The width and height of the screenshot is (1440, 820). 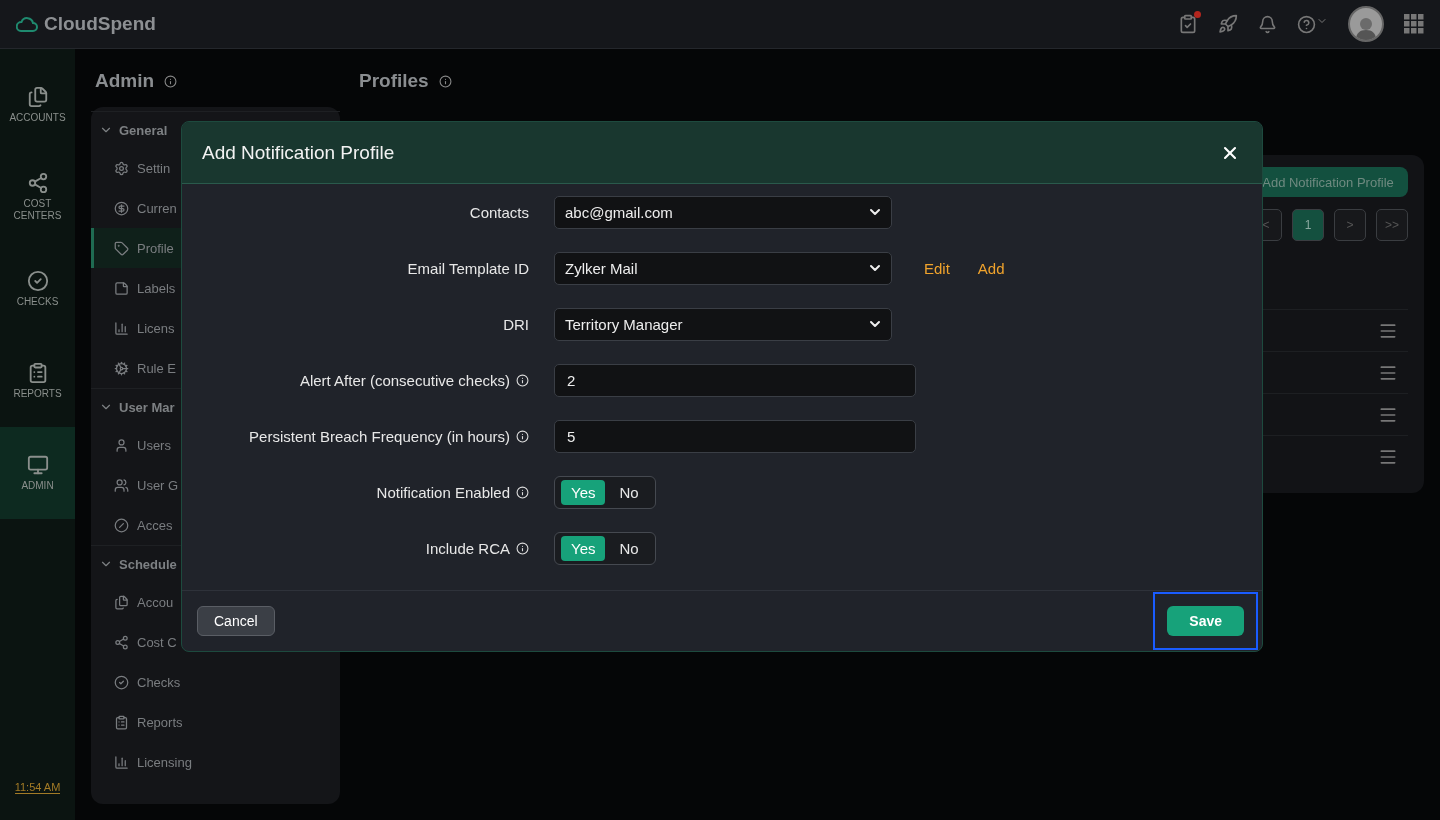 I want to click on field-label: Email Template ID, so click(x=468, y=268).